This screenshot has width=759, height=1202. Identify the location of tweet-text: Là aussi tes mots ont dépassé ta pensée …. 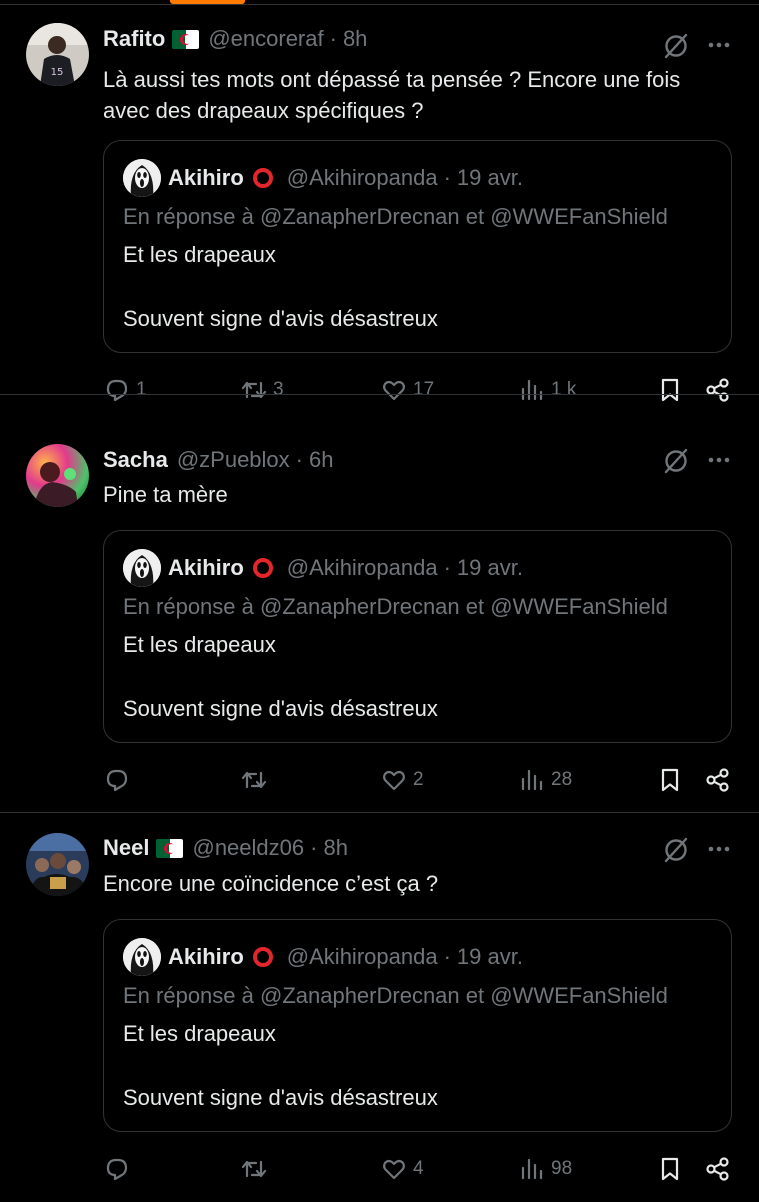
(423, 95).